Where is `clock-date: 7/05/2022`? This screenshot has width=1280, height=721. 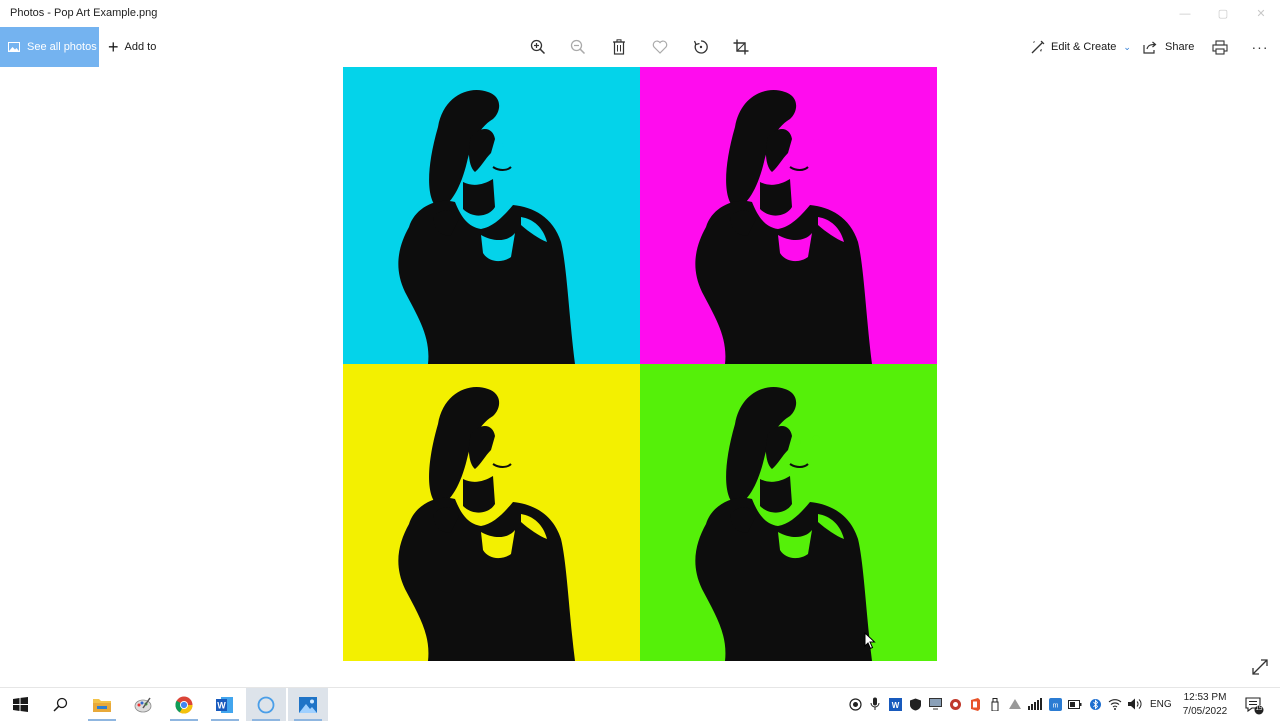 clock-date: 7/05/2022 is located at coordinates (1205, 711).